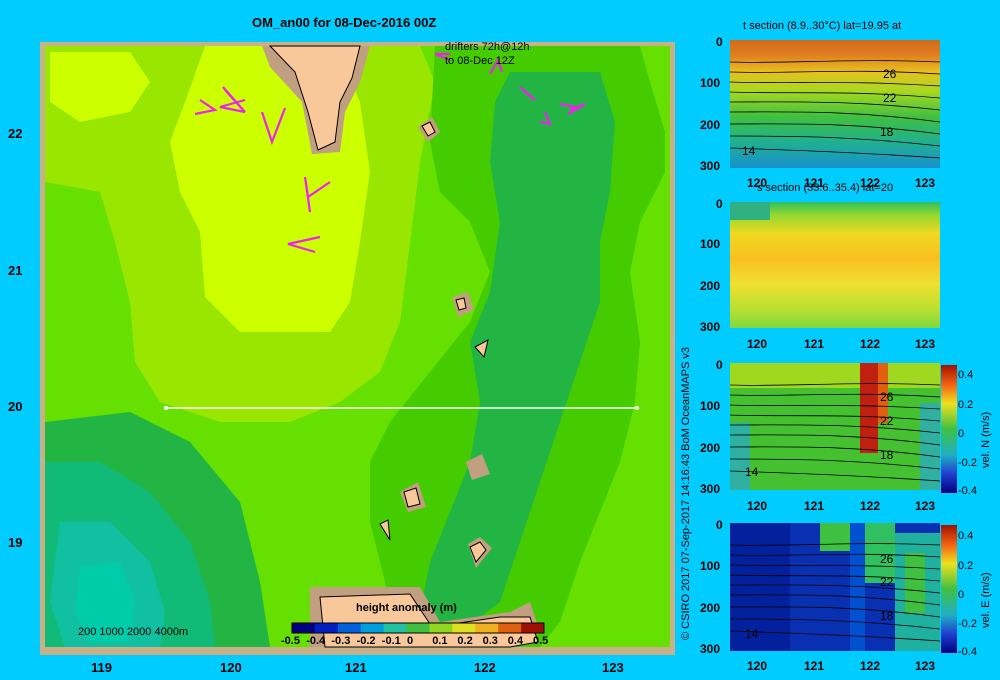 Image resolution: width=1000 pixels, height=680 pixels. What do you see at coordinates (986, 439) in the screenshot?
I see `vel-n-colorbar-label: vel. N (m/s)` at bounding box center [986, 439].